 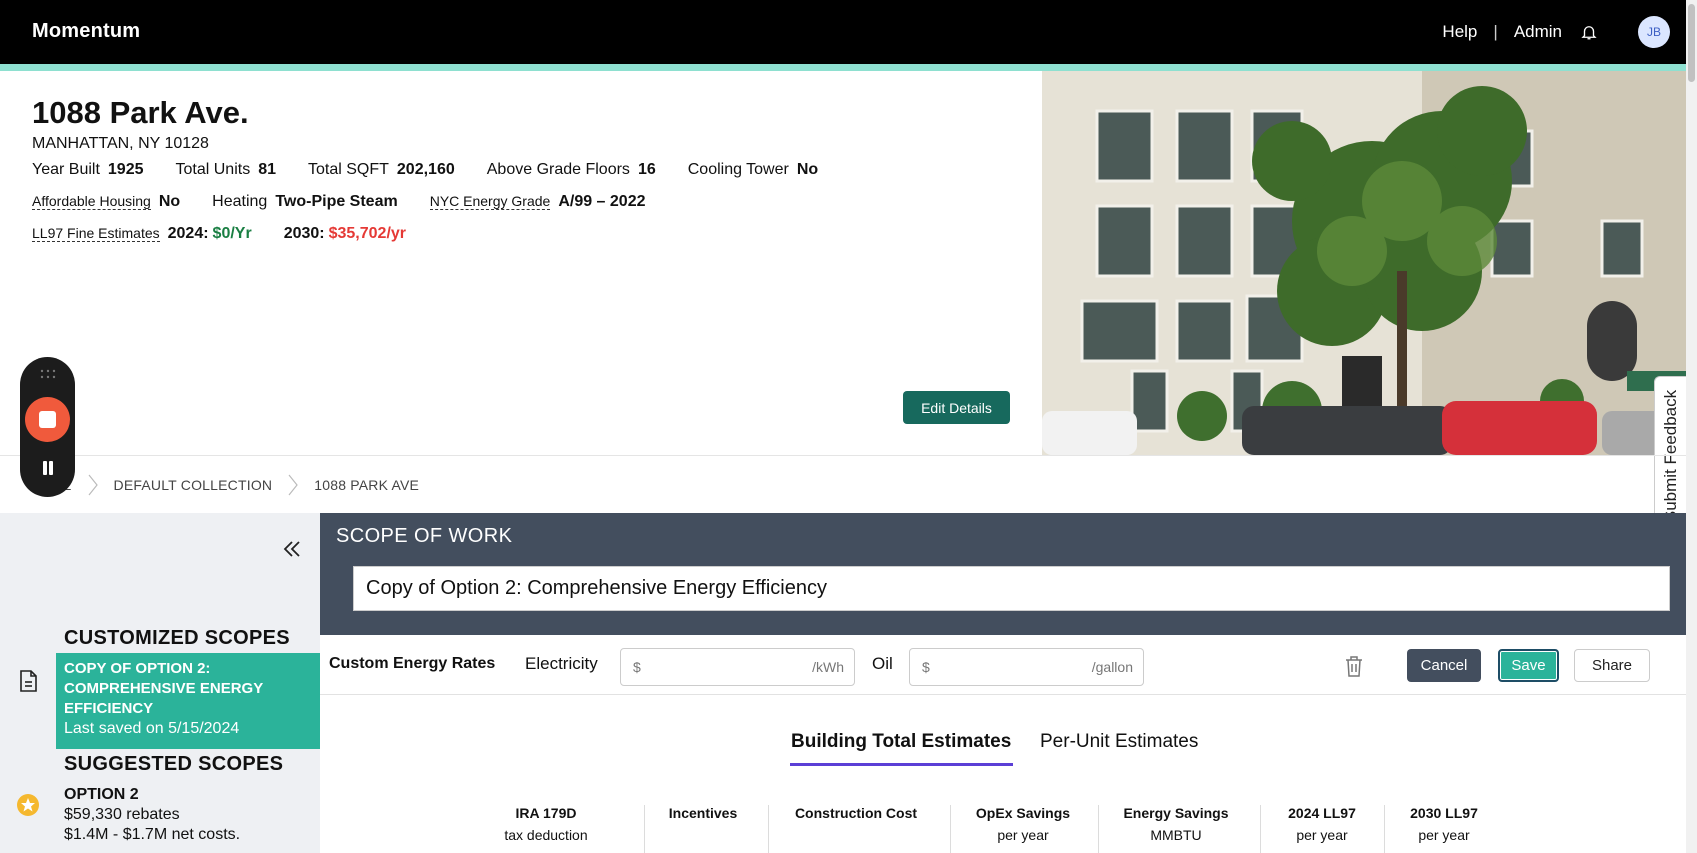 I want to click on heating-label: Heating, so click(x=240, y=201).